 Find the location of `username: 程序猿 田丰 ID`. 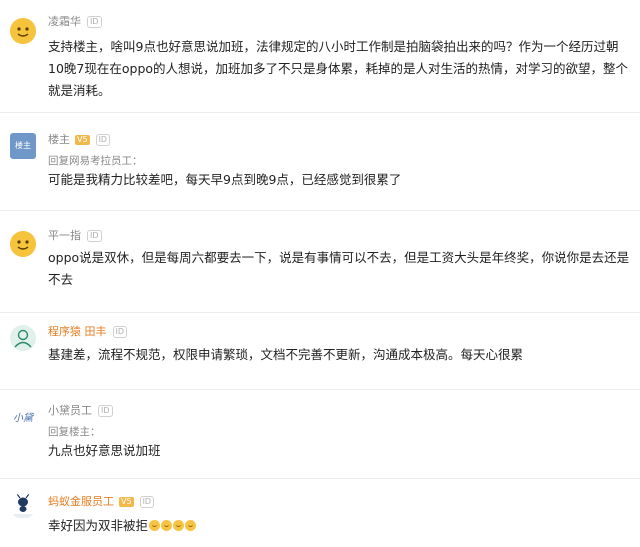

username: 程序猿 田丰 ID is located at coordinates (88, 331).